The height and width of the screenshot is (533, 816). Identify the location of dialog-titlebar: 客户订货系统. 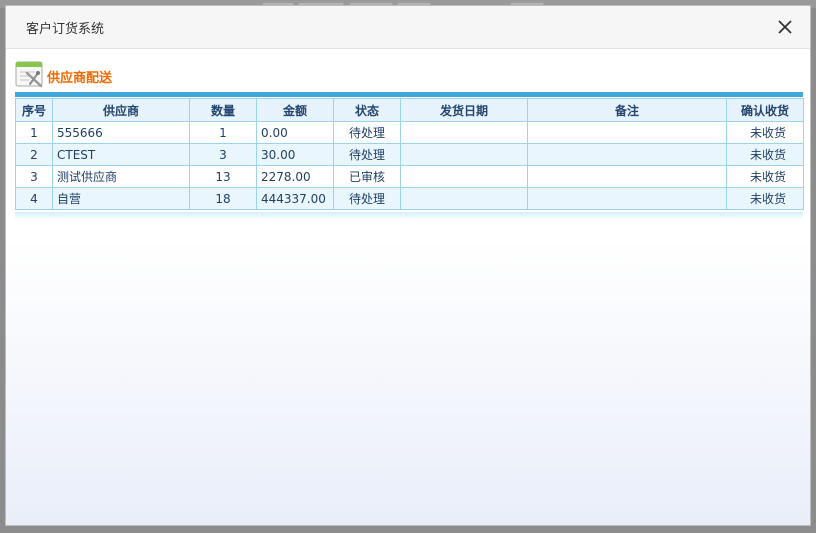
(408, 27).